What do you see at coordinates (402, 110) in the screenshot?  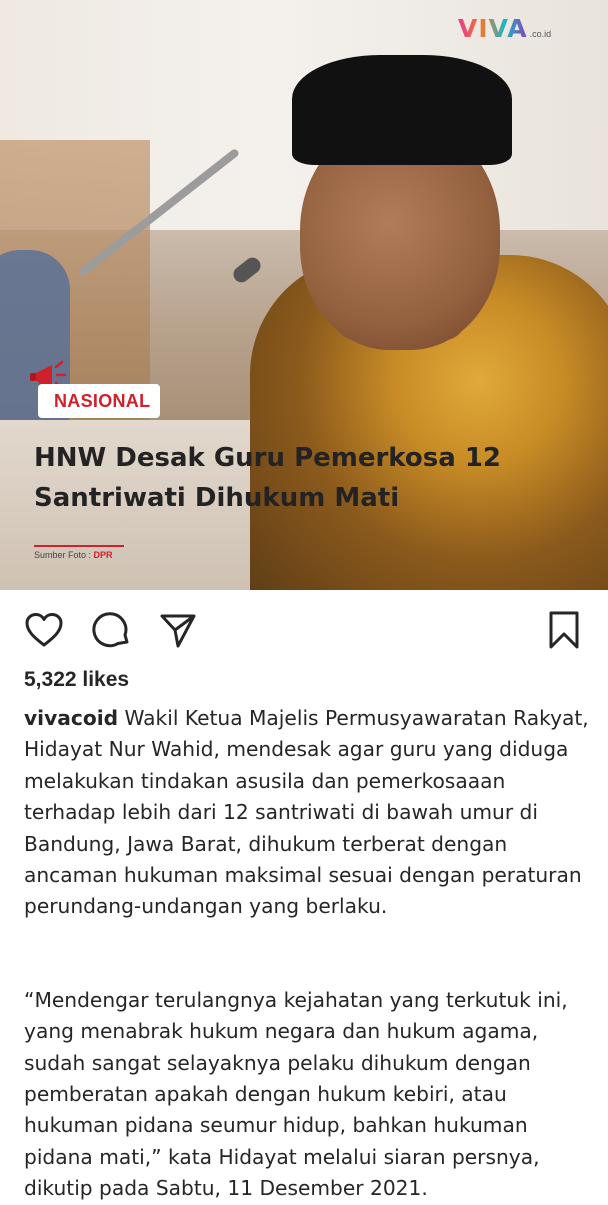 I see `speaker-peci-cap` at bounding box center [402, 110].